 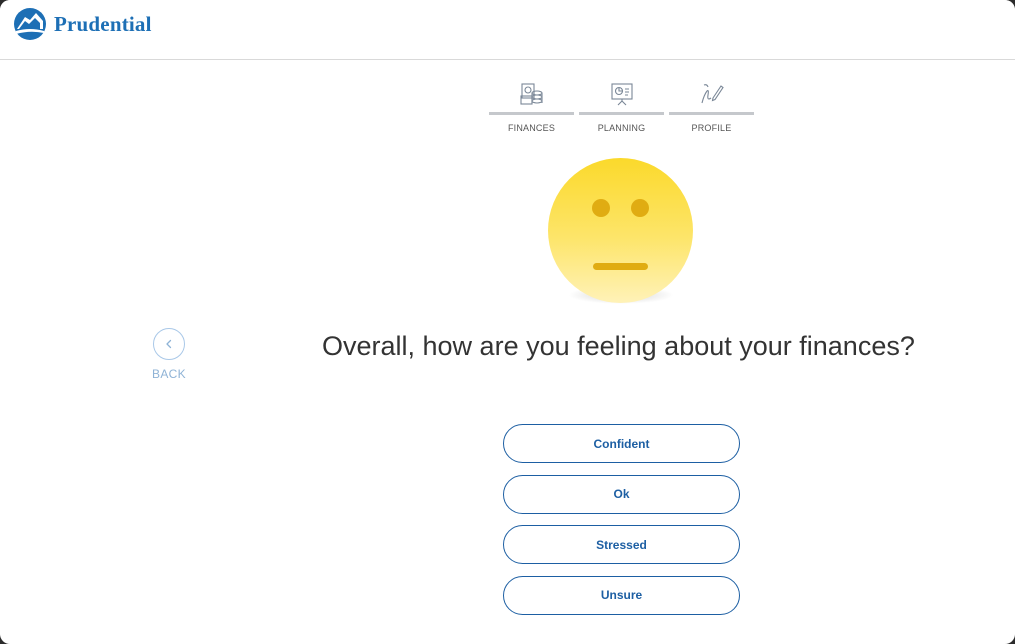 I want to click on step-profile: PROFILE, so click(x=711, y=105).